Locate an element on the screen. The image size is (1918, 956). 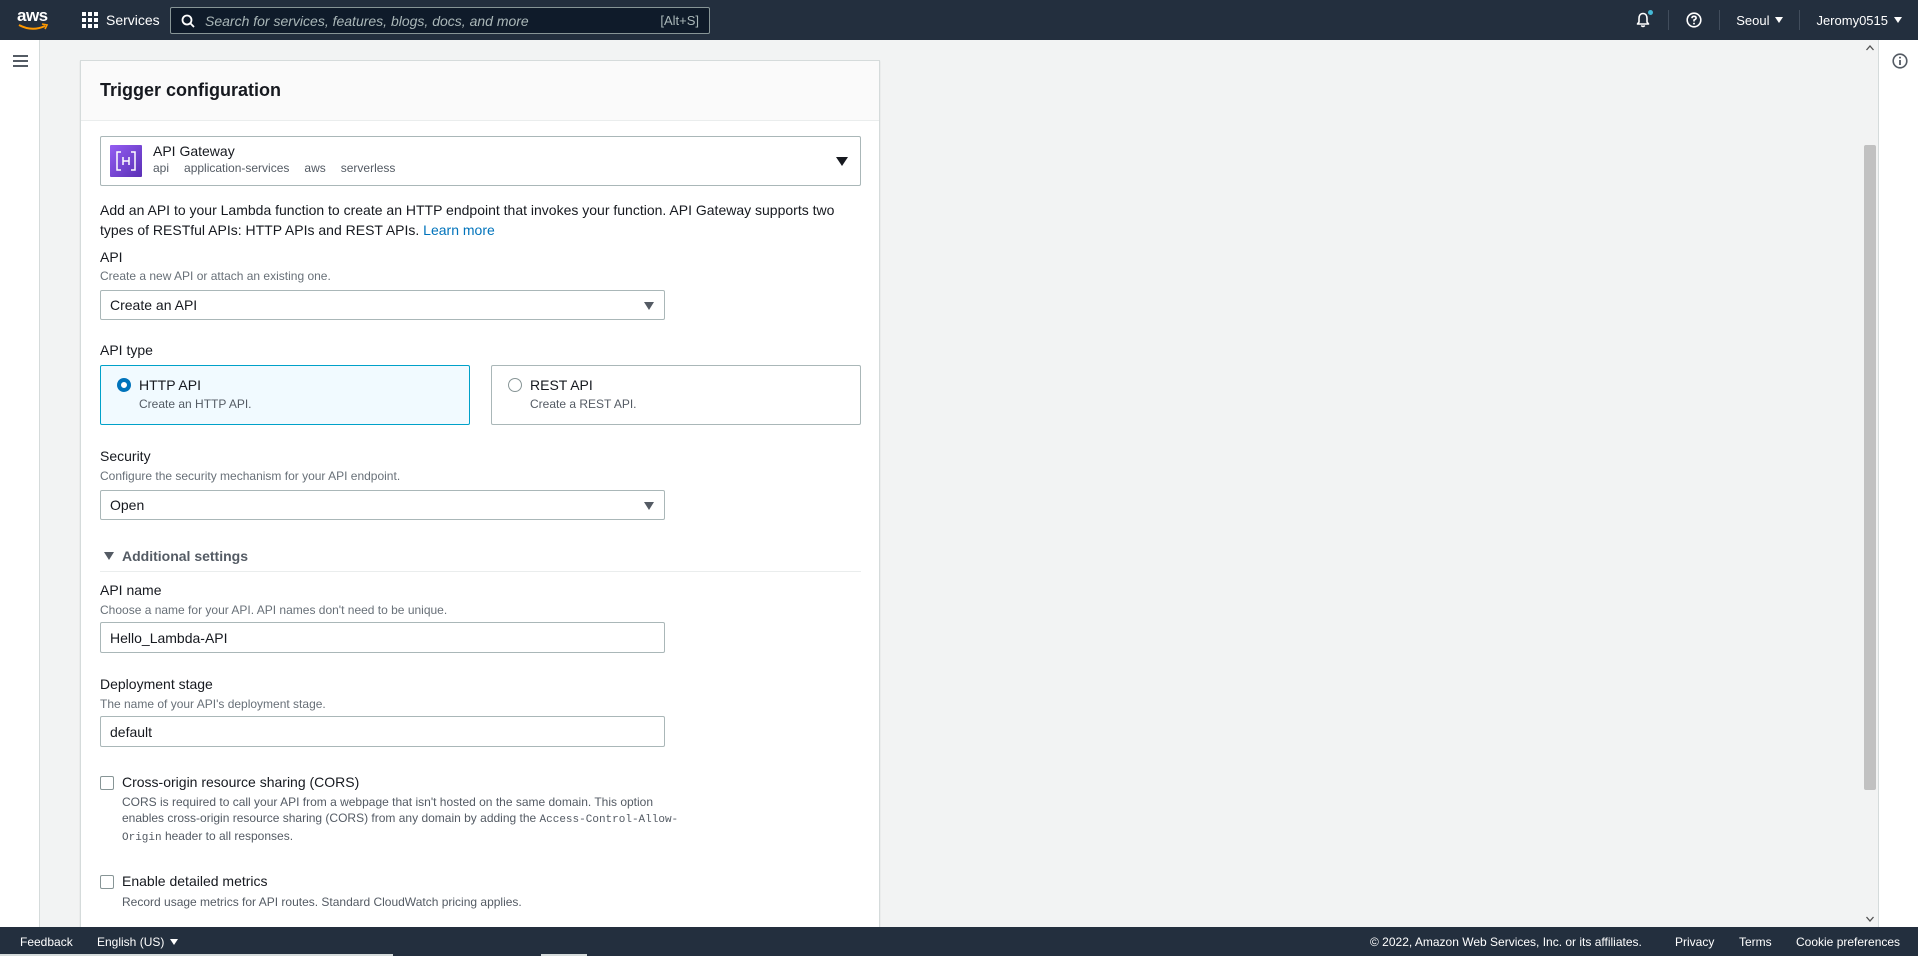
aws-logo-text: aws is located at coordinates (32, 15).